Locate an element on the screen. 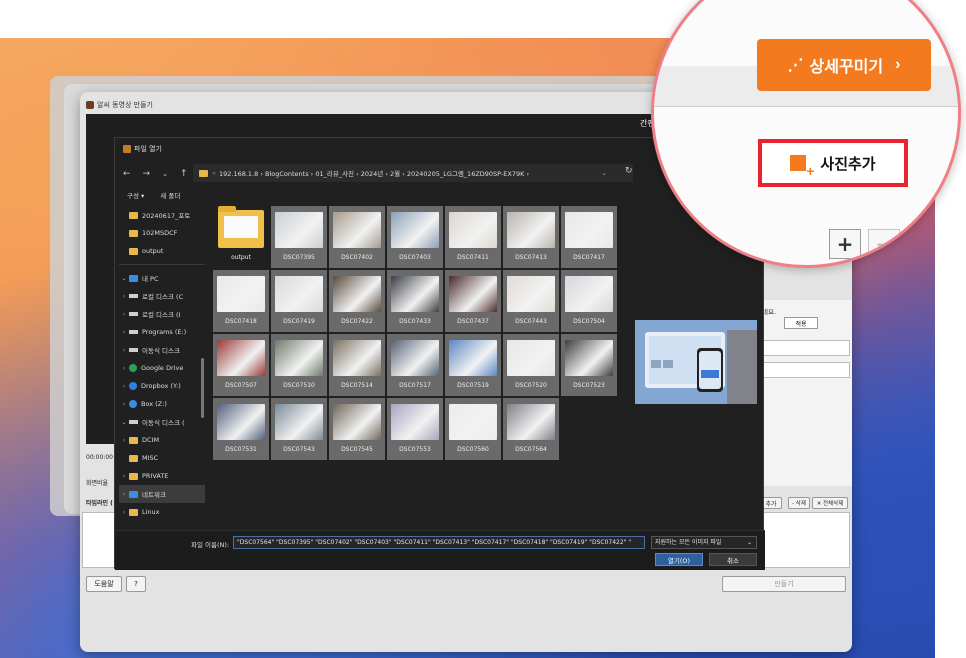  minus-button: − is located at coordinates (884, 244).